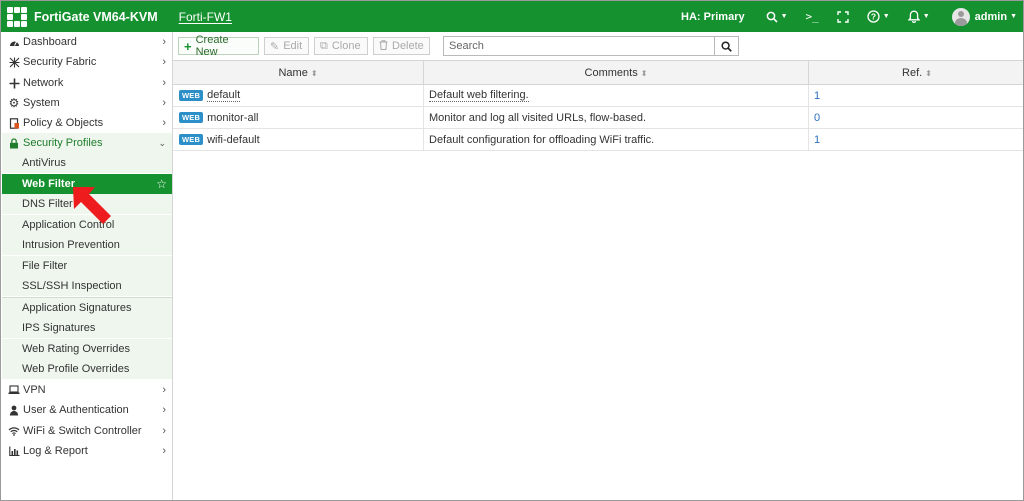  I want to click on gear-icon: ⚙, so click(14, 103).